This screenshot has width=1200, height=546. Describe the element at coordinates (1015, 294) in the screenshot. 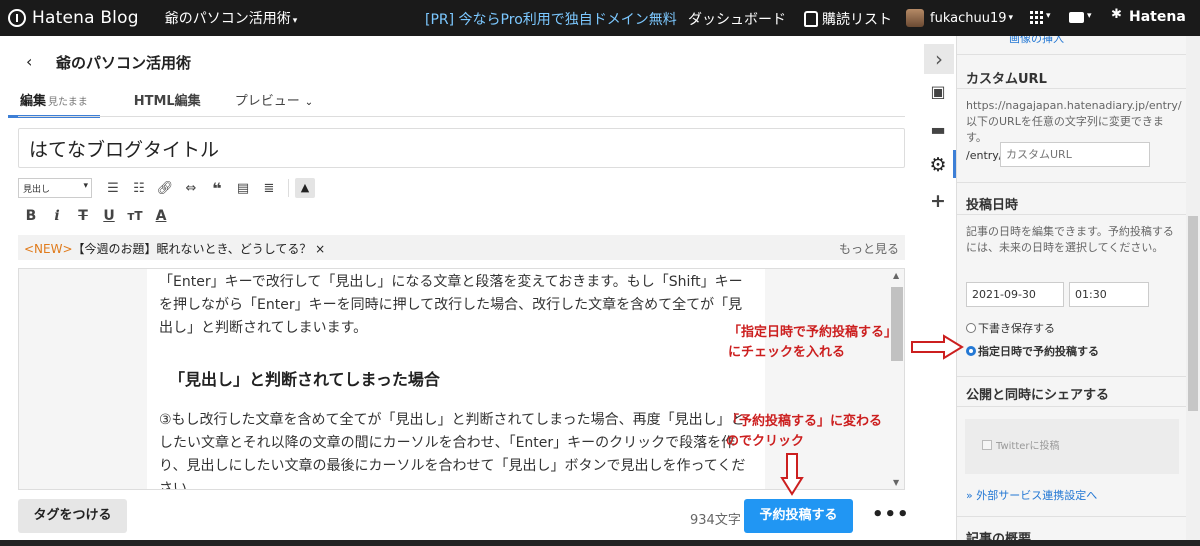

I see `date-input: 2021-09-30` at that location.